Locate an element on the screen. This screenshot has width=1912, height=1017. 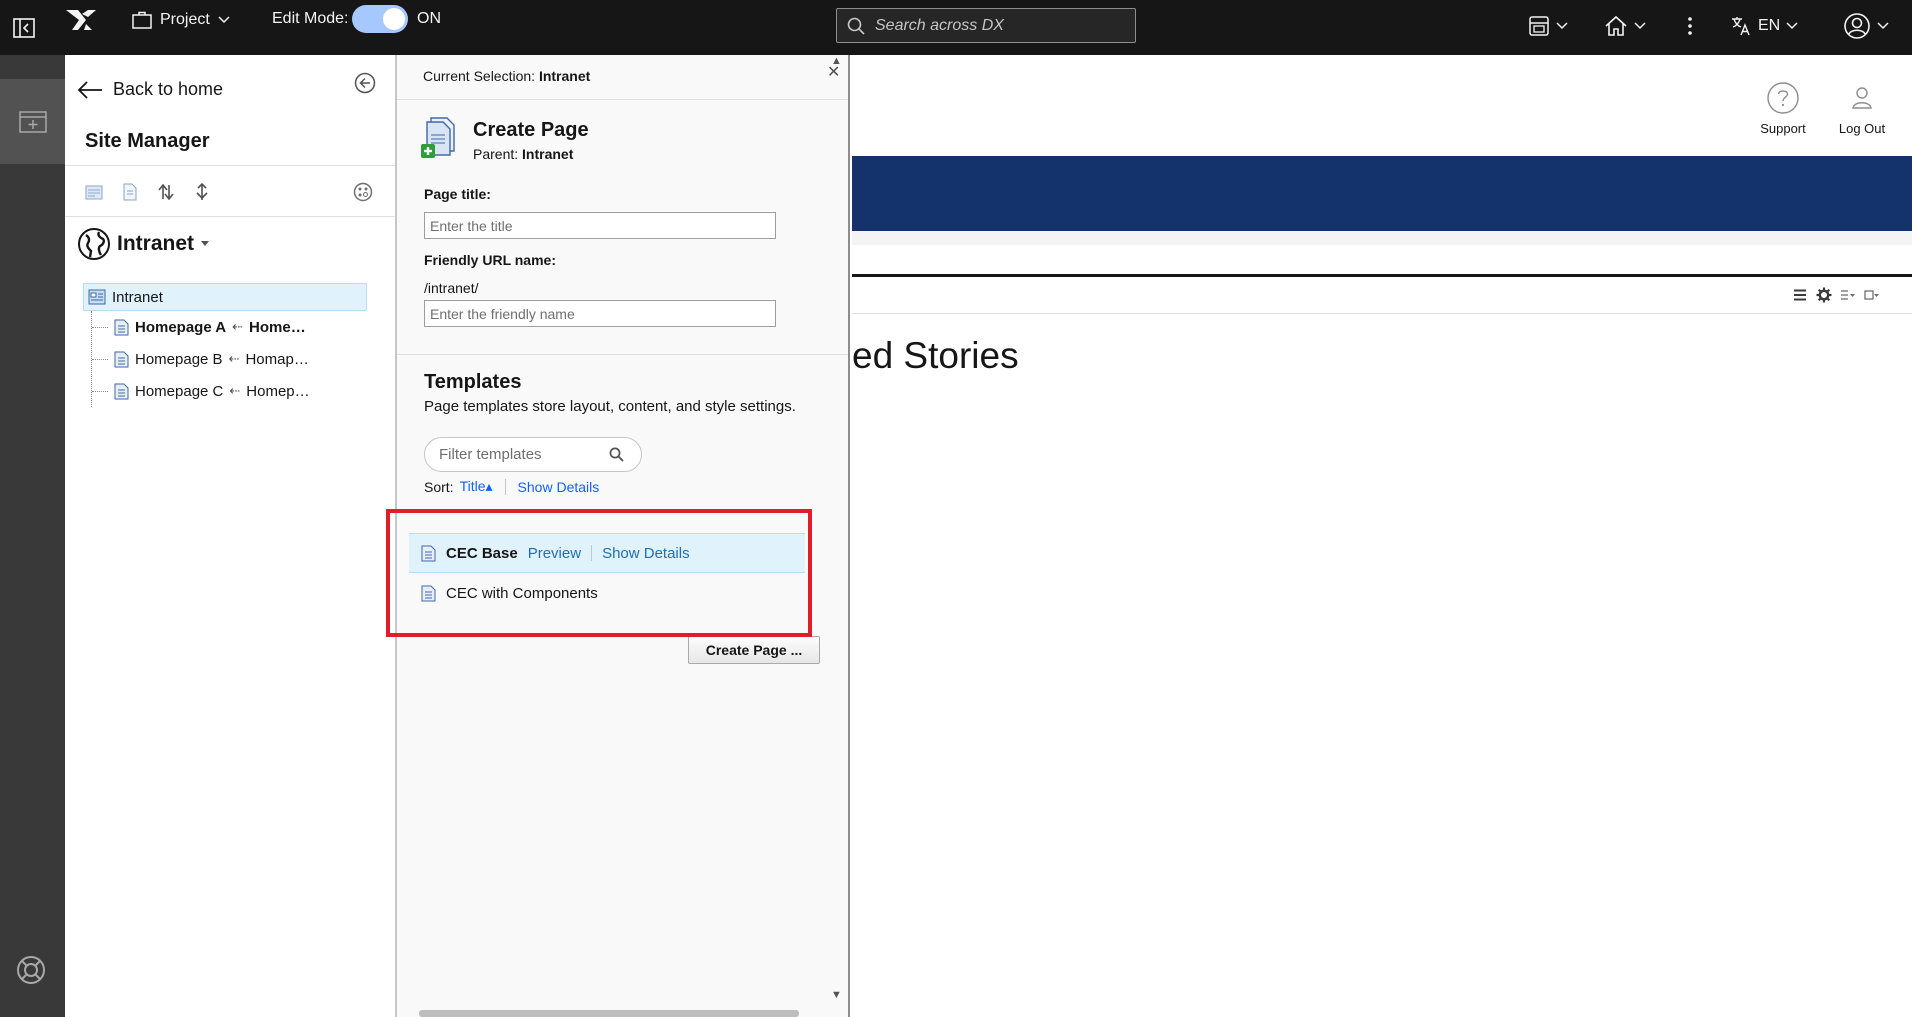
filter-templates-input is located at coordinates (524, 454).